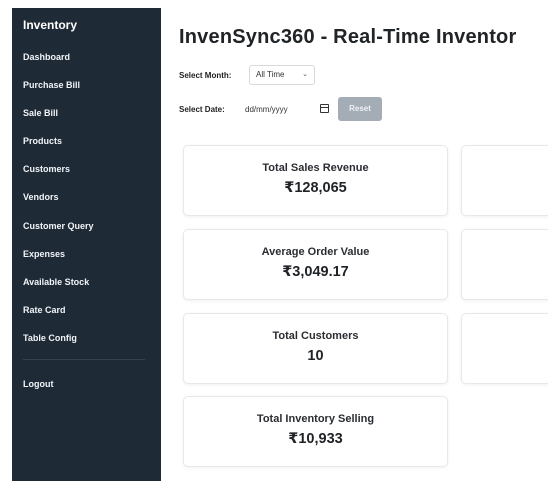 The width and height of the screenshot is (548, 481). I want to click on date-input: dd/mm/yyyy, so click(288, 109).